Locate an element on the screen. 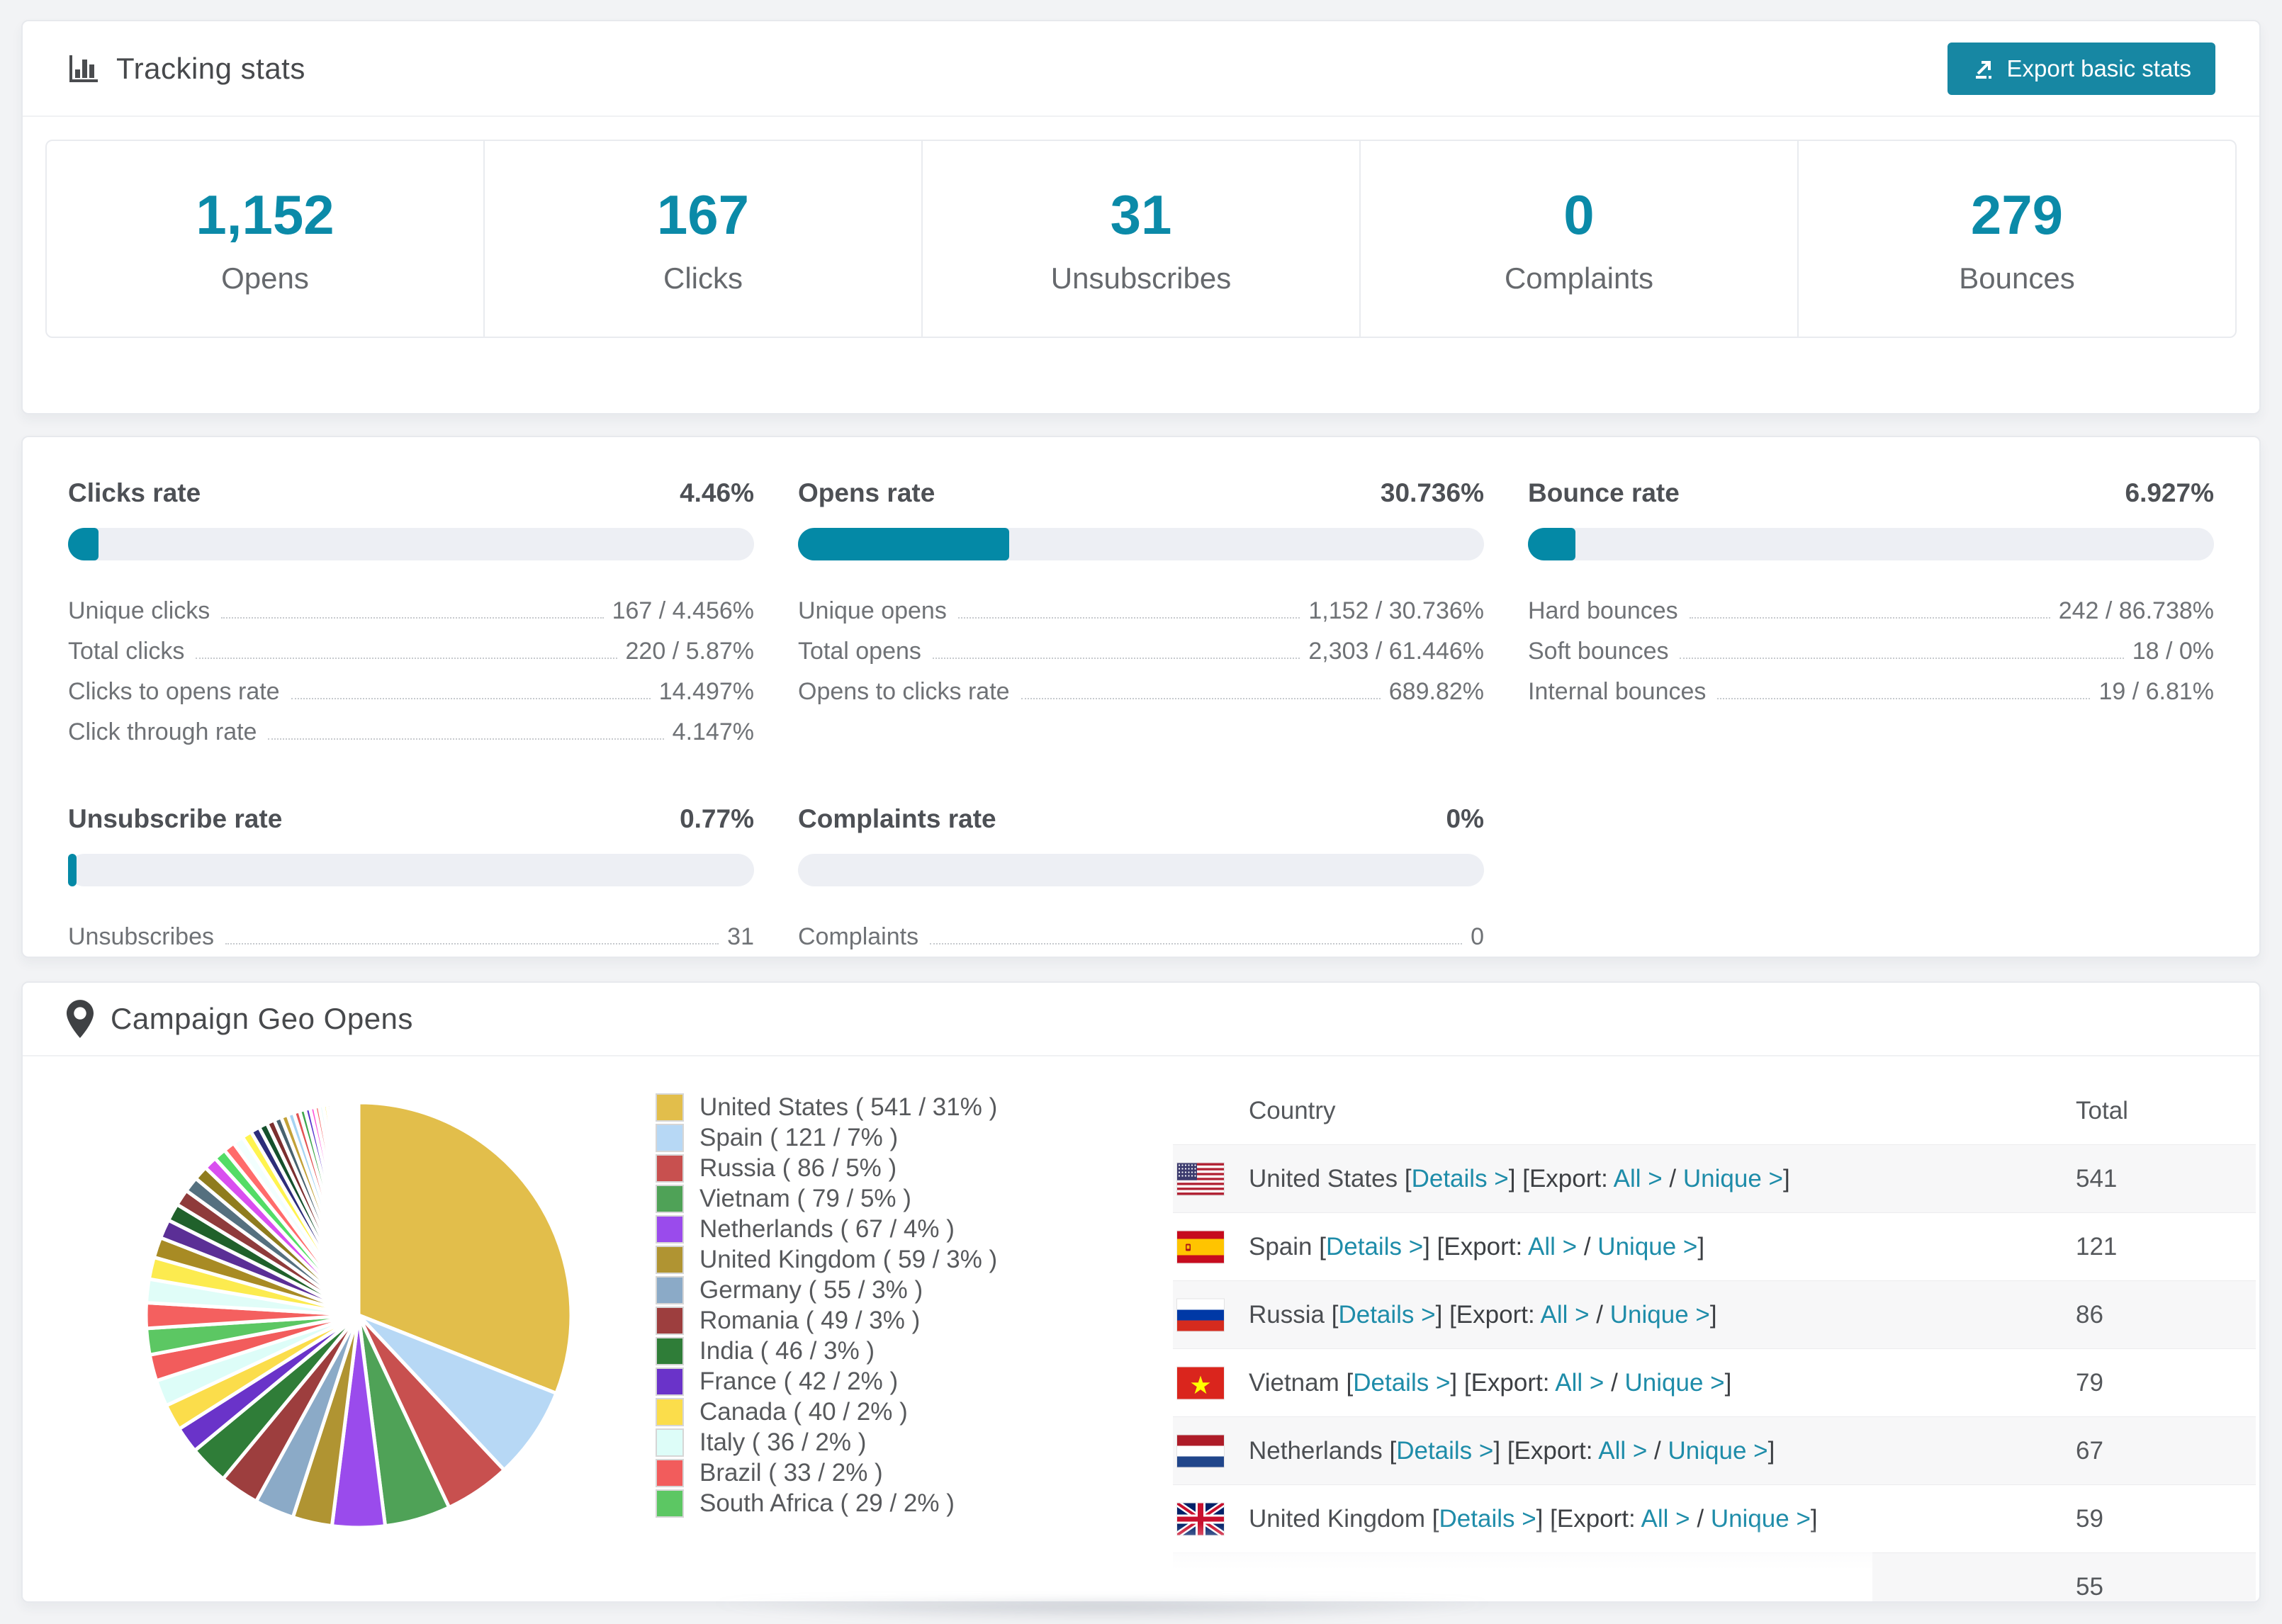 The height and width of the screenshot is (1624, 2282). stat-value: 31 is located at coordinates (1141, 215).